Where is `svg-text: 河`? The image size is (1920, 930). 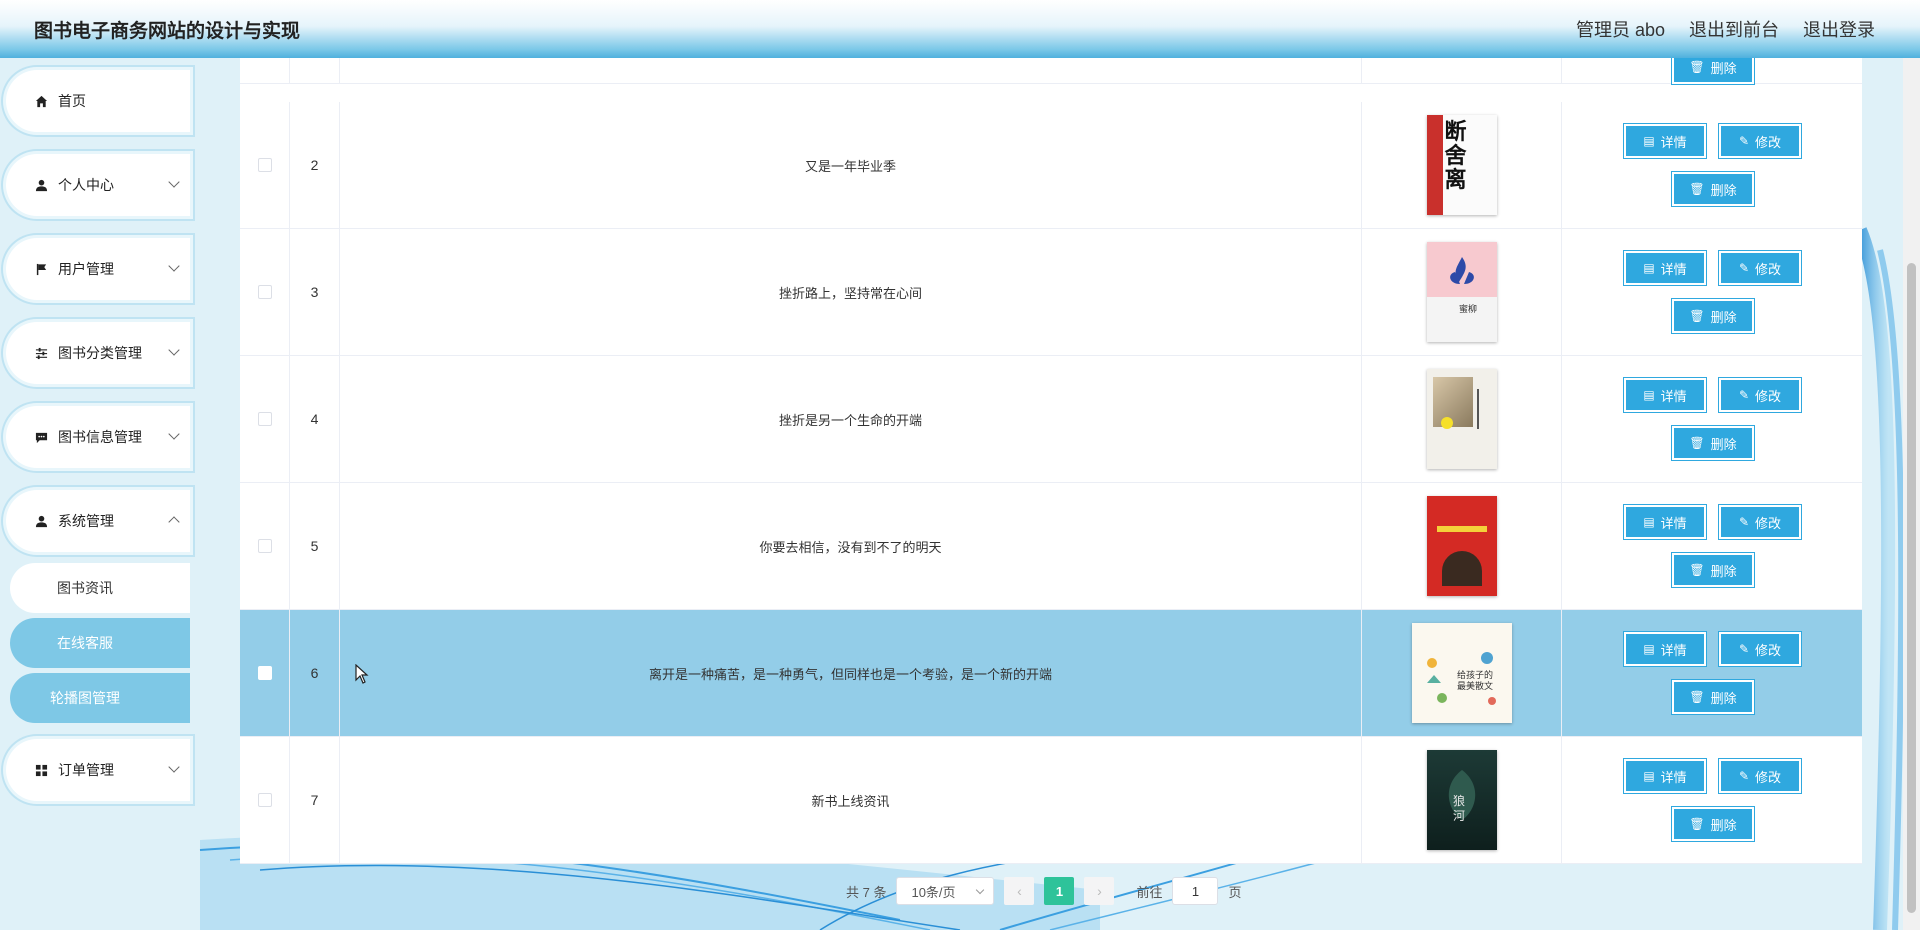
svg-text: 河 is located at coordinates (1459, 816).